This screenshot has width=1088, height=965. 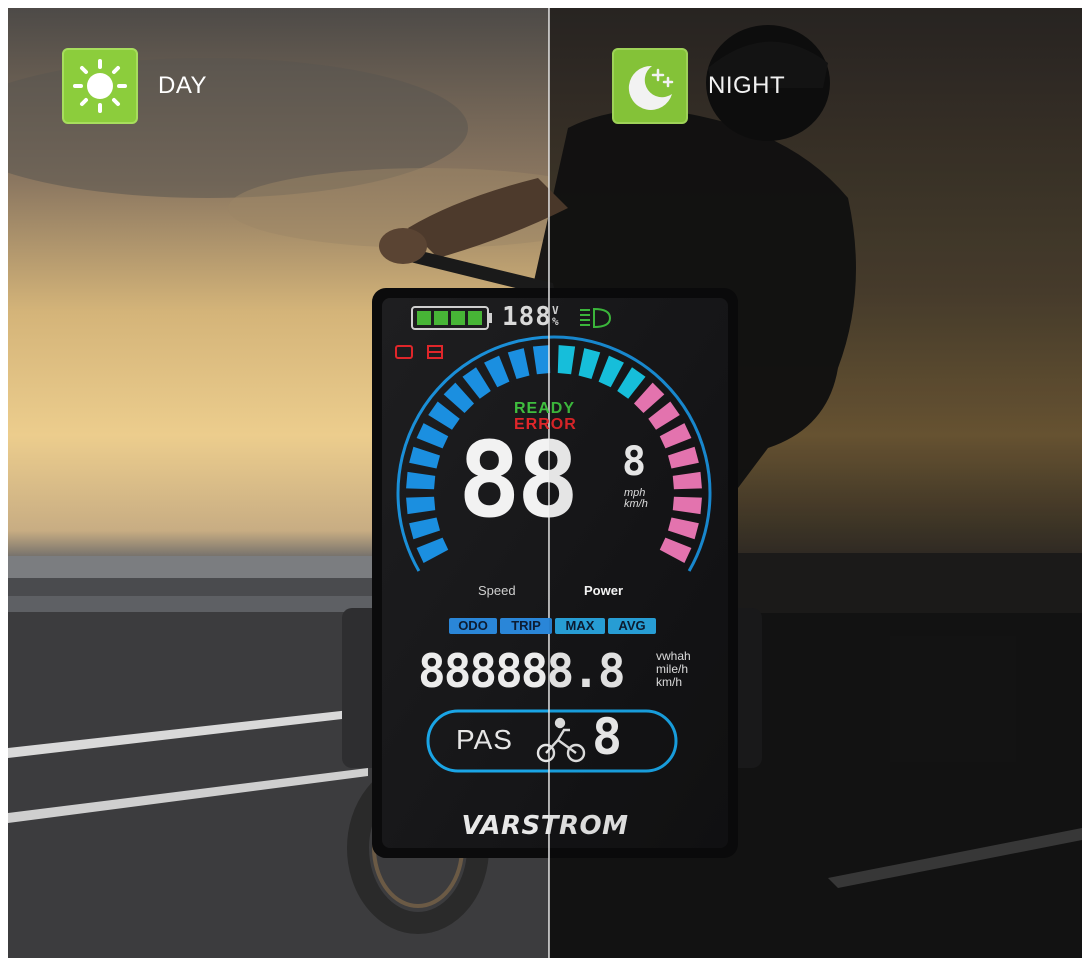 What do you see at coordinates (497, 590) in the screenshot?
I see `gauge-label-speed: Speed` at bounding box center [497, 590].